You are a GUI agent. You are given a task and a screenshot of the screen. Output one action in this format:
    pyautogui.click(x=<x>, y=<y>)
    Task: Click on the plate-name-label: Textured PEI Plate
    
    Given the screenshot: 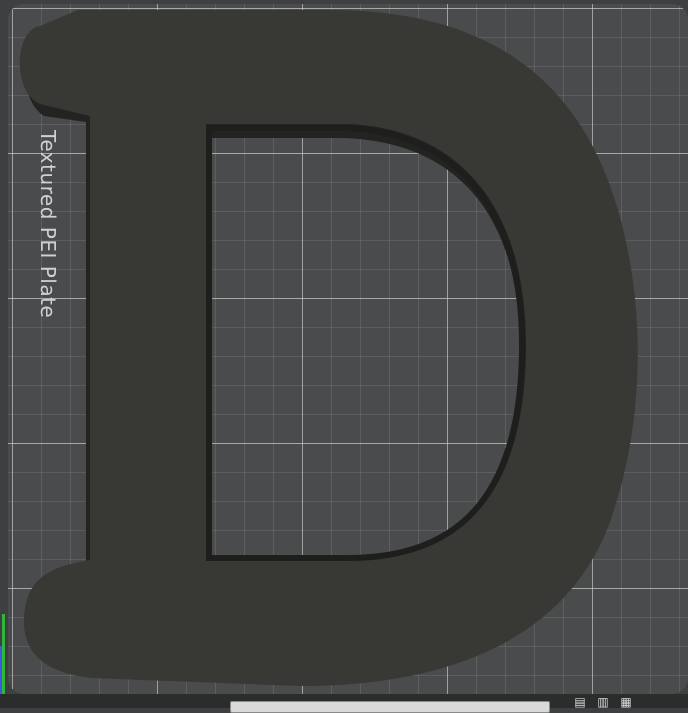 What is the action you would take?
    pyautogui.click(x=48, y=224)
    